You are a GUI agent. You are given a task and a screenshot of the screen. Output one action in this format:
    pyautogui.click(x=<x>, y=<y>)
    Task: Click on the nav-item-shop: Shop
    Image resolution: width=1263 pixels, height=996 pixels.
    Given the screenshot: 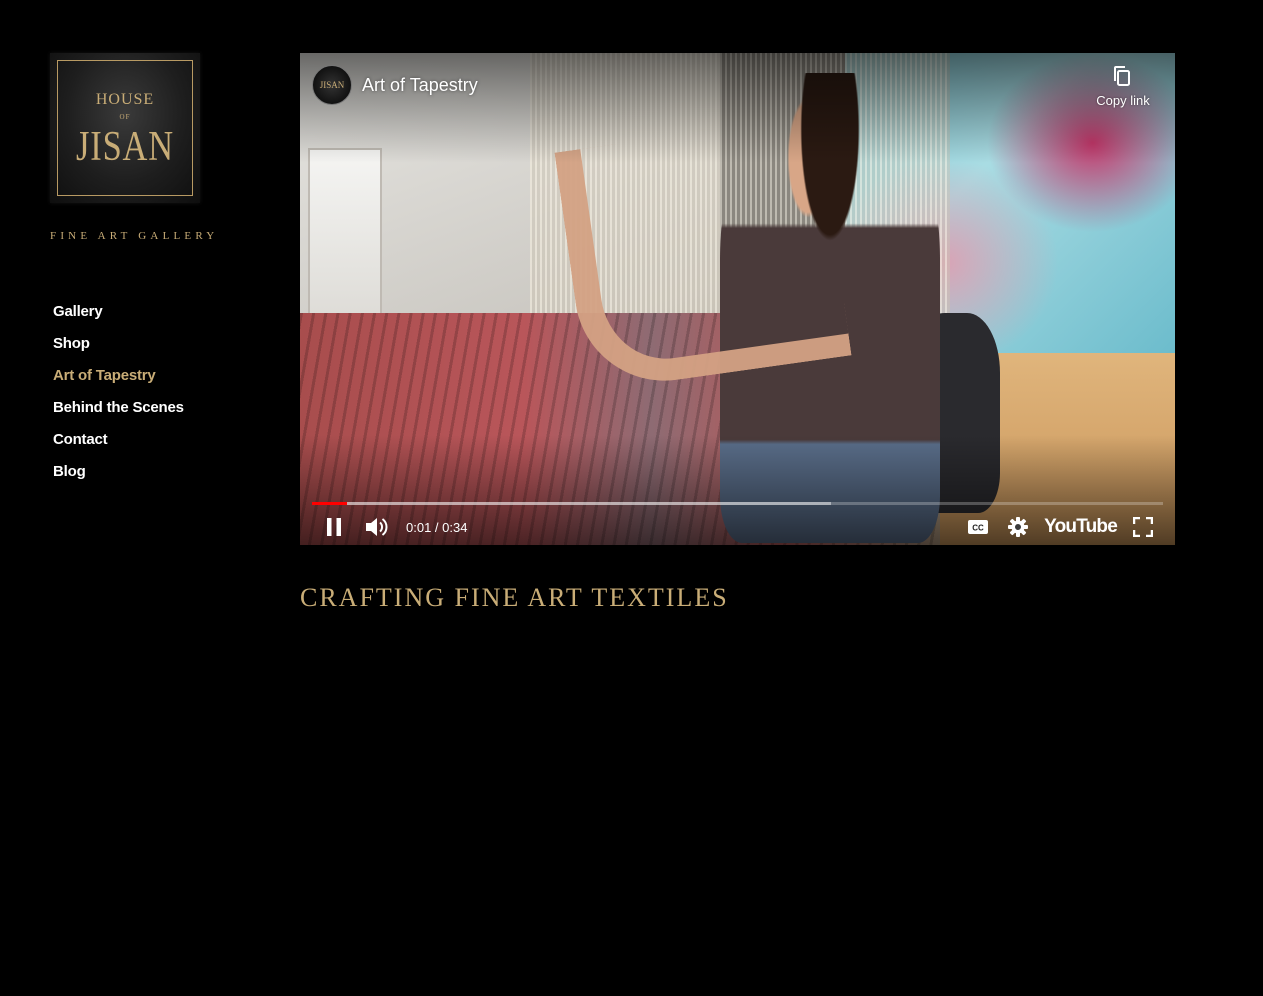 What is the action you would take?
    pyautogui.click(x=118, y=350)
    